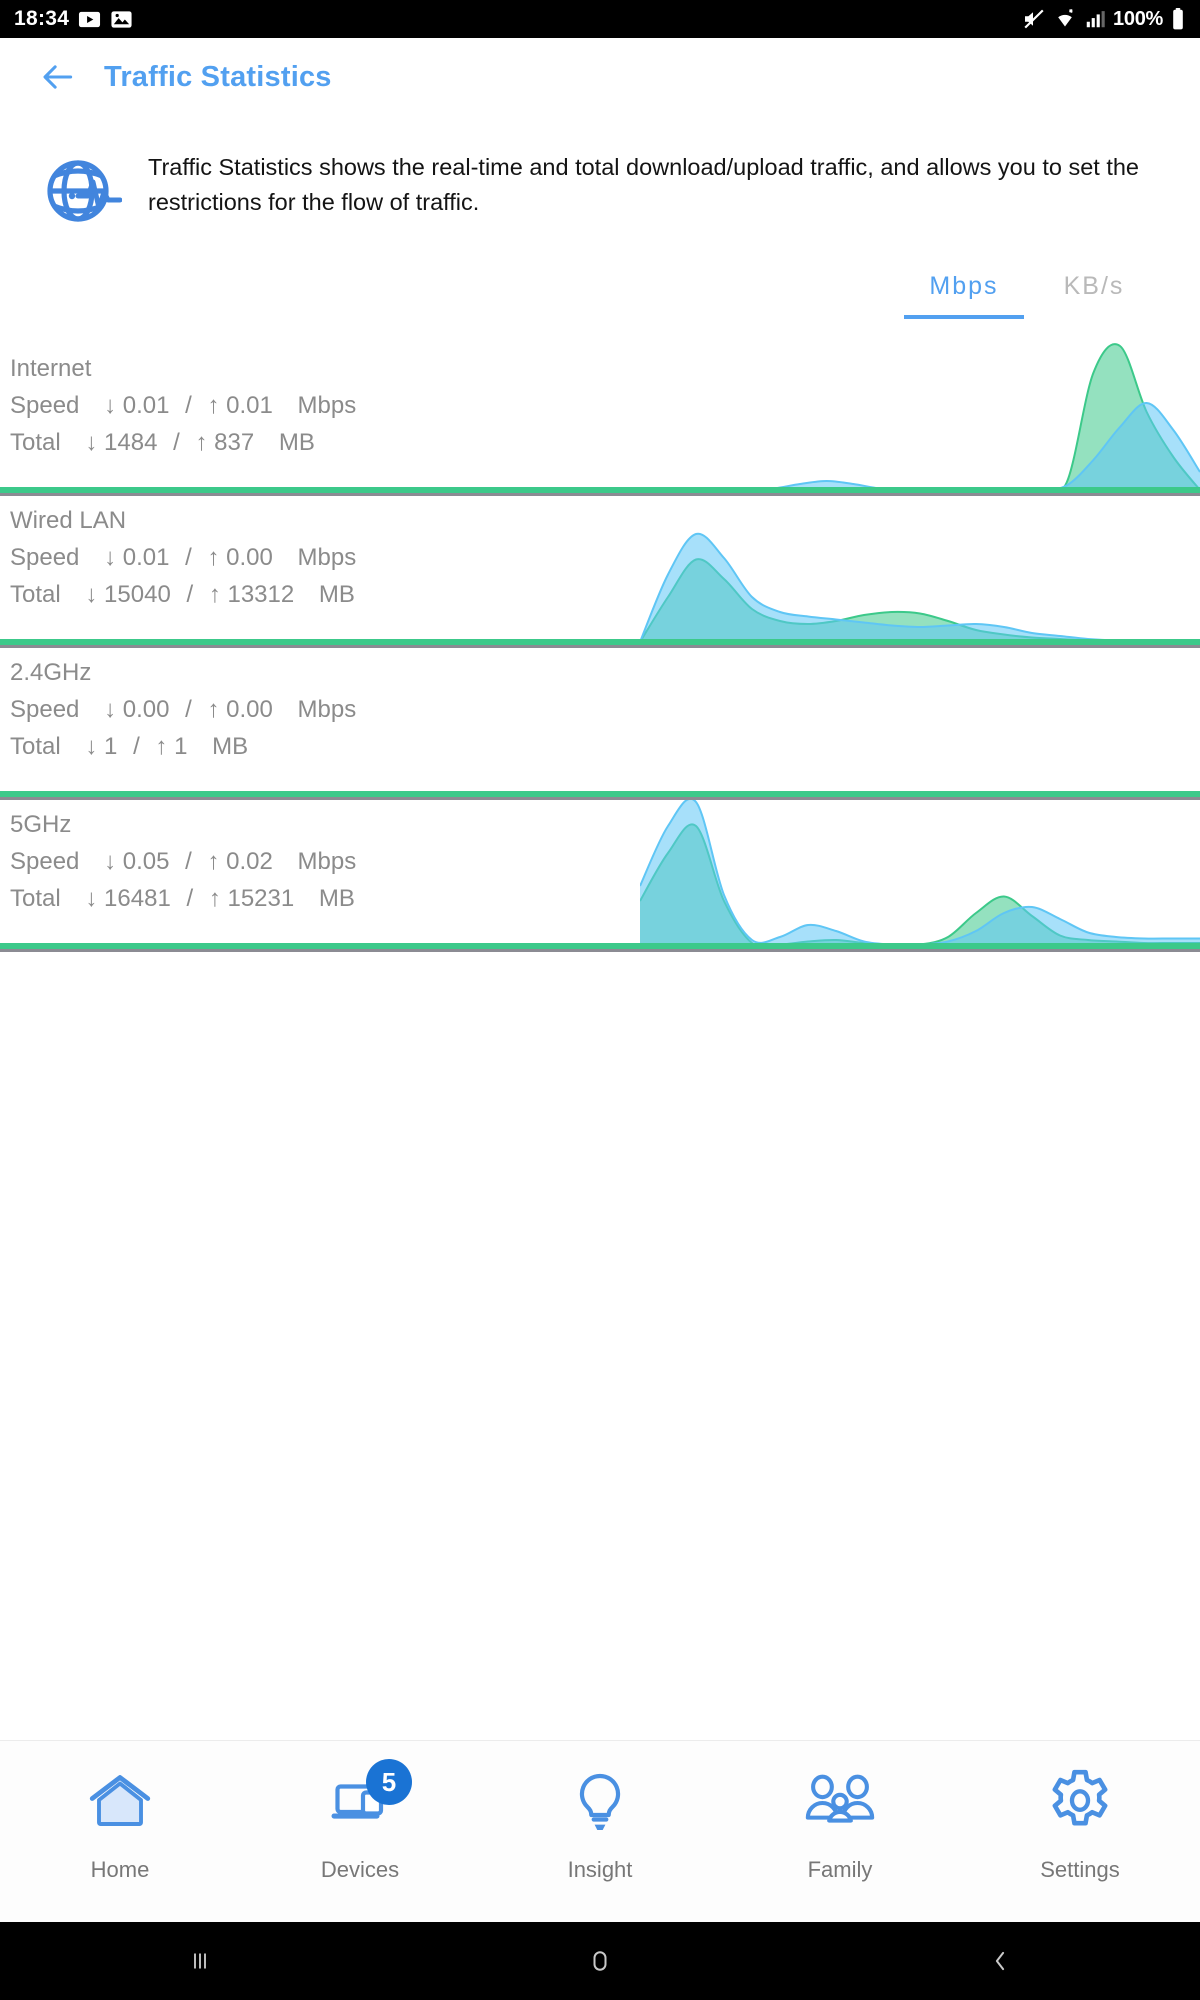  Describe the element at coordinates (249, 405) in the screenshot. I see `speed-up-value: 0.01` at that location.